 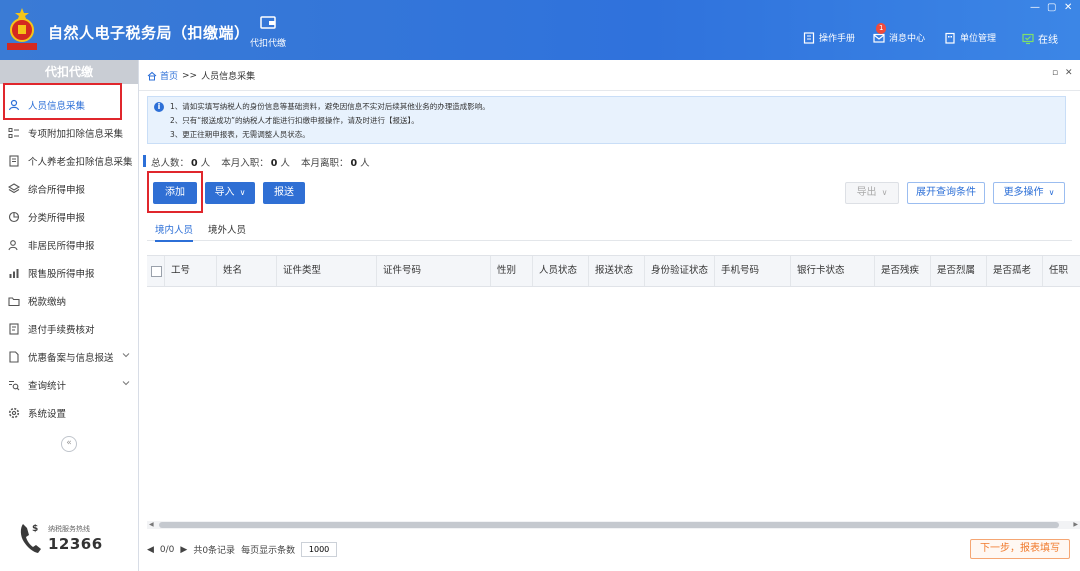 I want to click on next-page-icon: ▶, so click(x=183, y=550).